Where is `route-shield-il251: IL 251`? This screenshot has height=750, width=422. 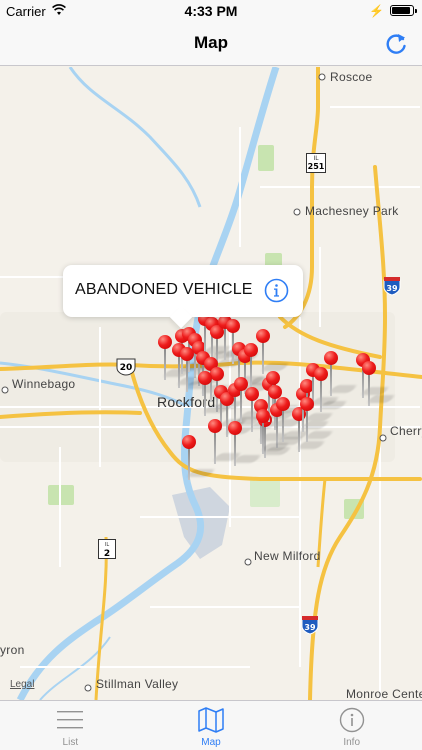
route-shield-il251: IL 251 is located at coordinates (316, 163).